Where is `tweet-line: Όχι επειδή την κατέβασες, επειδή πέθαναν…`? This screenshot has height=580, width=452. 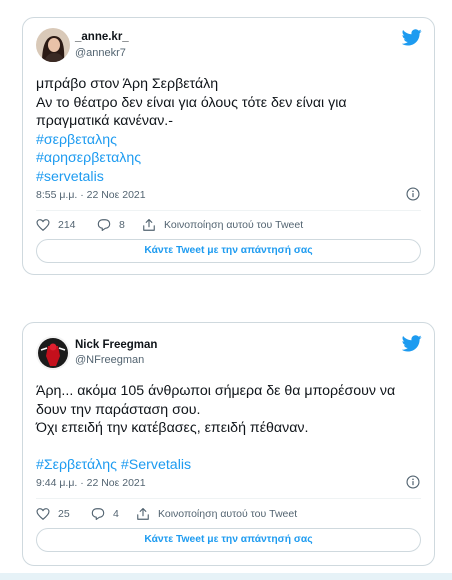
tweet-line: Όχι επειδή την κατέβασες, επειδή πέθαναν… is located at coordinates (172, 428).